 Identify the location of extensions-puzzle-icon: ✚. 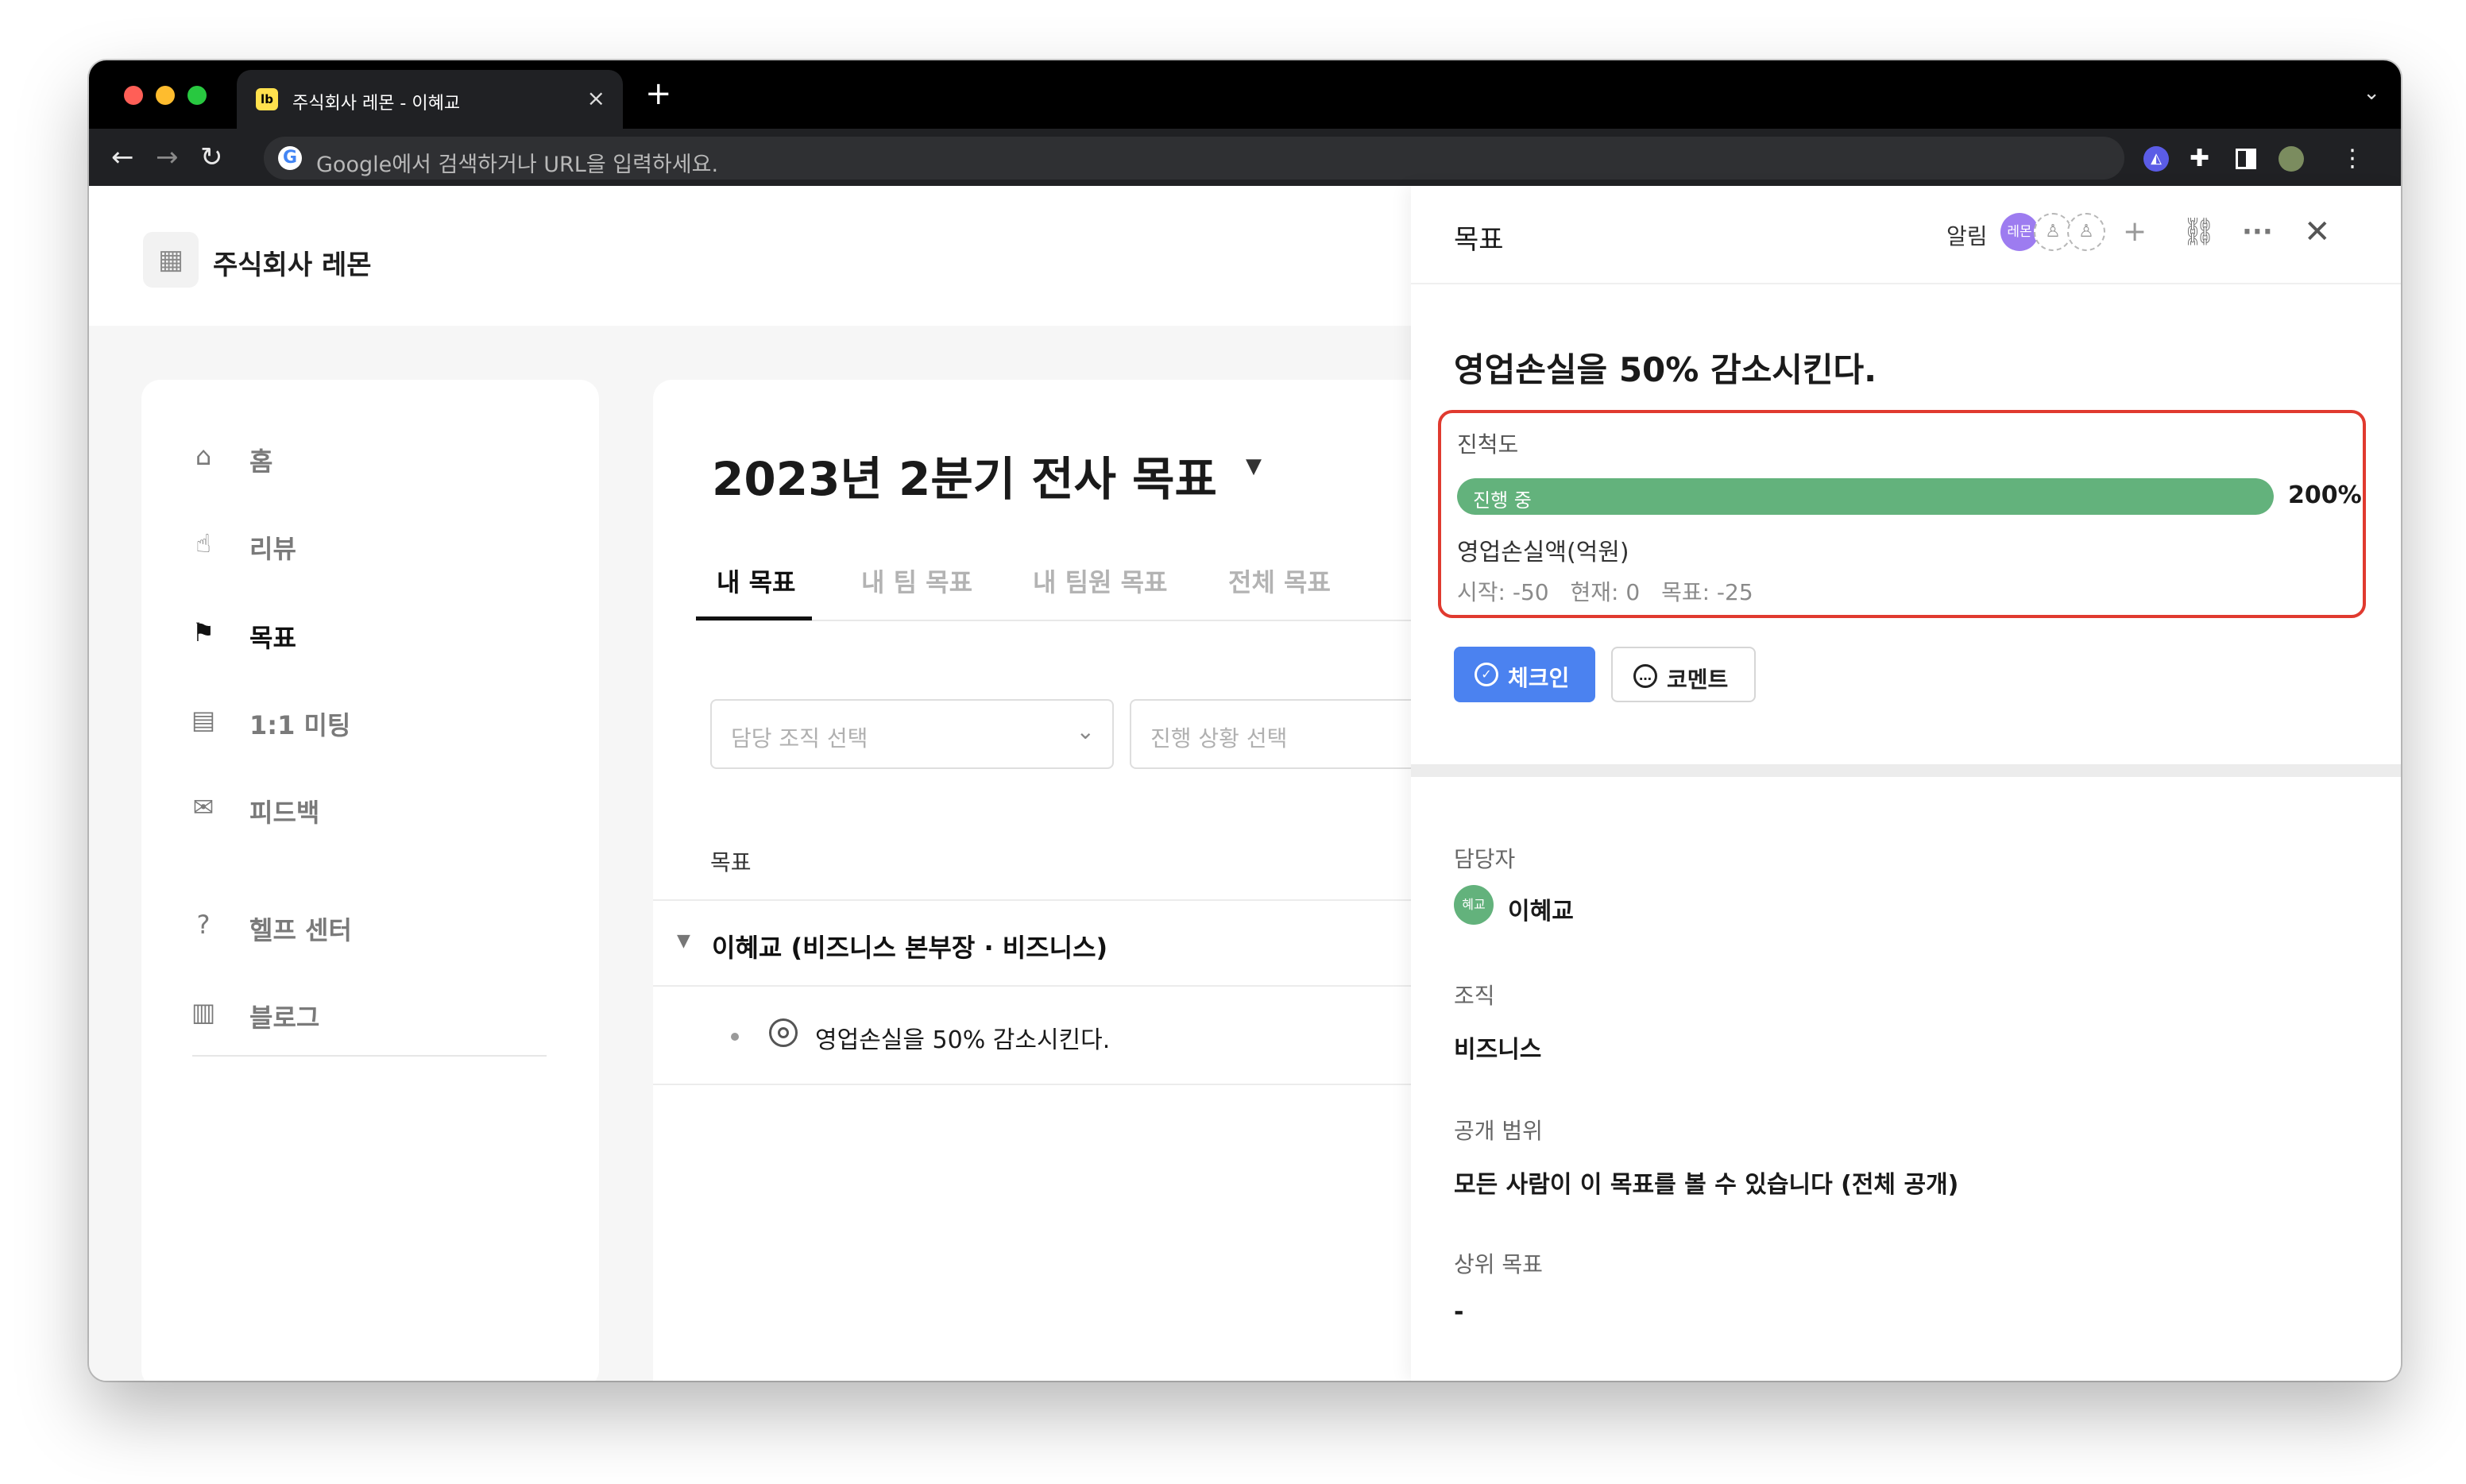
(2202, 159).